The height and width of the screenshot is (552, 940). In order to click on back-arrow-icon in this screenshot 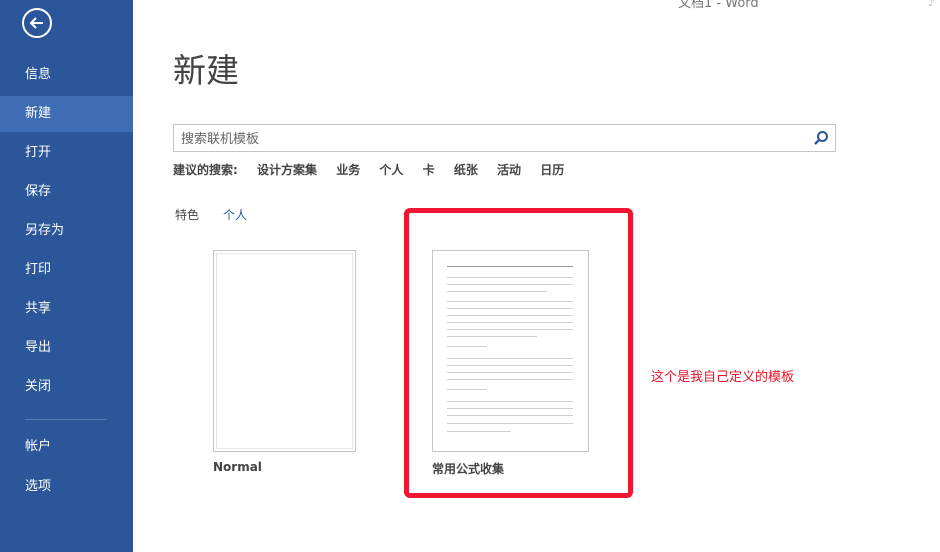, I will do `click(36, 23)`.